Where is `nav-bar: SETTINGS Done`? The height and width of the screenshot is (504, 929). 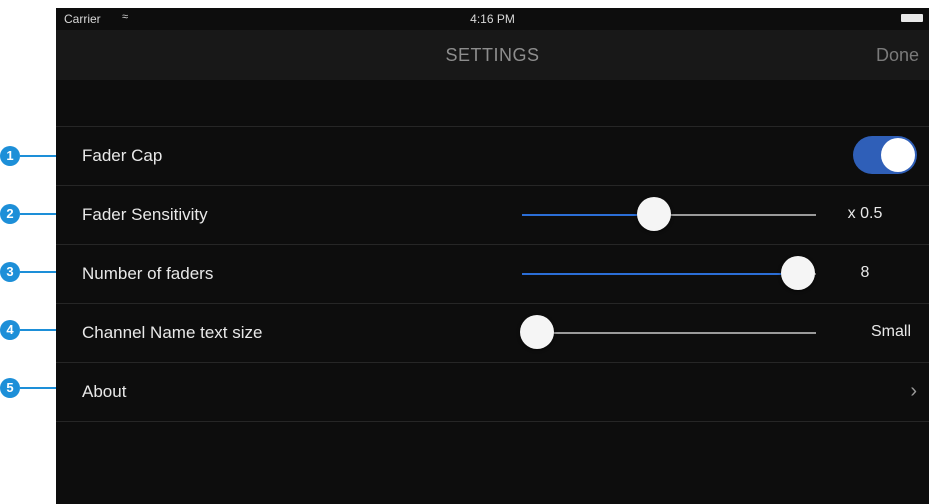 nav-bar: SETTINGS Done is located at coordinates (492, 55).